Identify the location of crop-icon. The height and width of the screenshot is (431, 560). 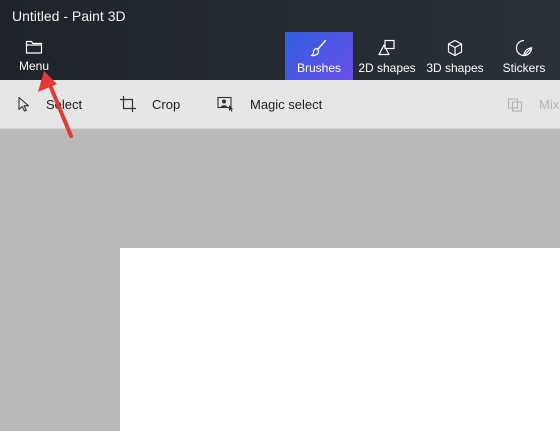
(128, 104).